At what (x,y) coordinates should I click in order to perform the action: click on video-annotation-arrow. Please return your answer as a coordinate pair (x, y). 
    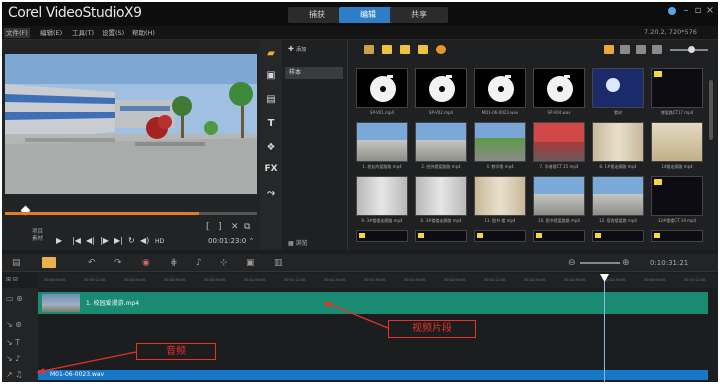
    Looking at the image, I should click on (356, 315).